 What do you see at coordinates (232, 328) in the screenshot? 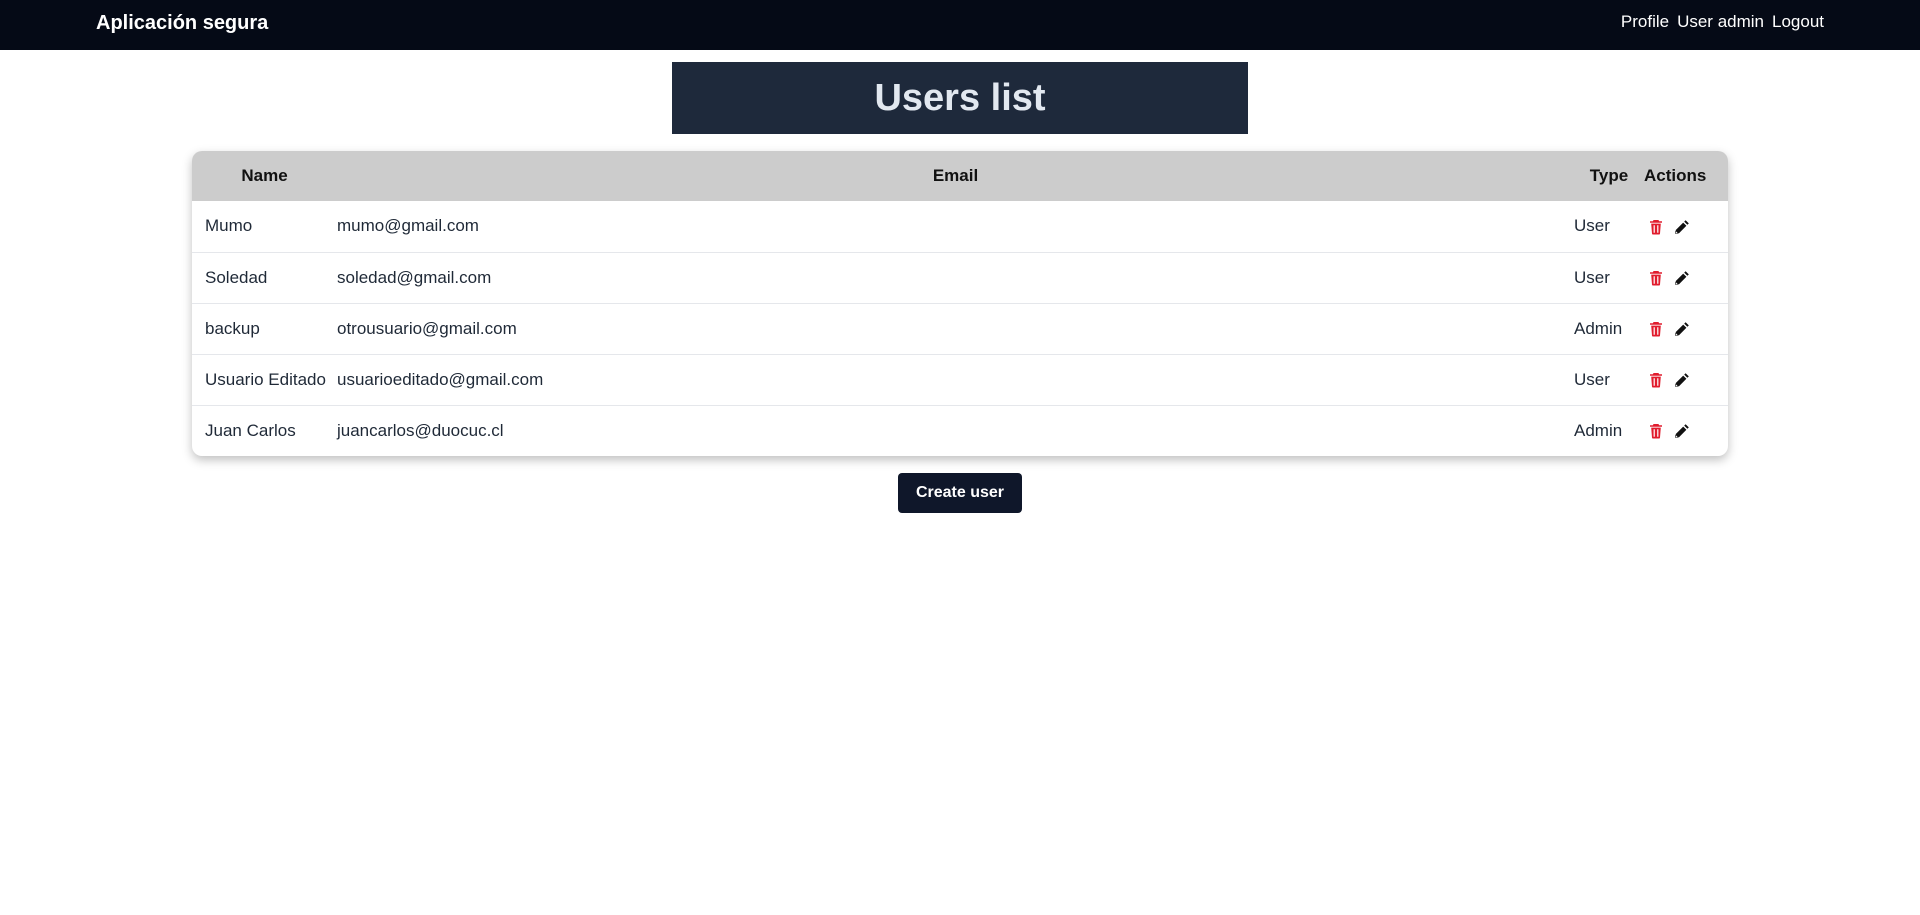
I see `cell-name: backup` at bounding box center [232, 328].